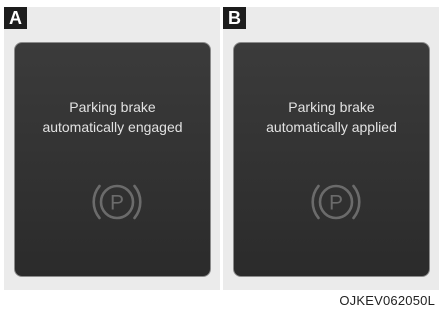  What do you see at coordinates (387, 300) in the screenshot?
I see `figure-code-caption: OJKEV062050L` at bounding box center [387, 300].